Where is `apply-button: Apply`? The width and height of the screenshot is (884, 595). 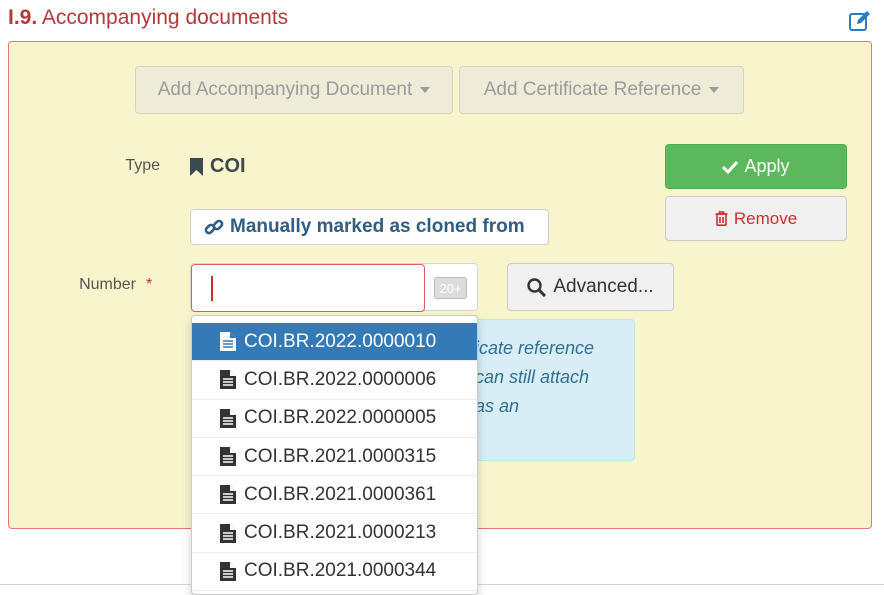
apply-button: Apply is located at coordinates (756, 166).